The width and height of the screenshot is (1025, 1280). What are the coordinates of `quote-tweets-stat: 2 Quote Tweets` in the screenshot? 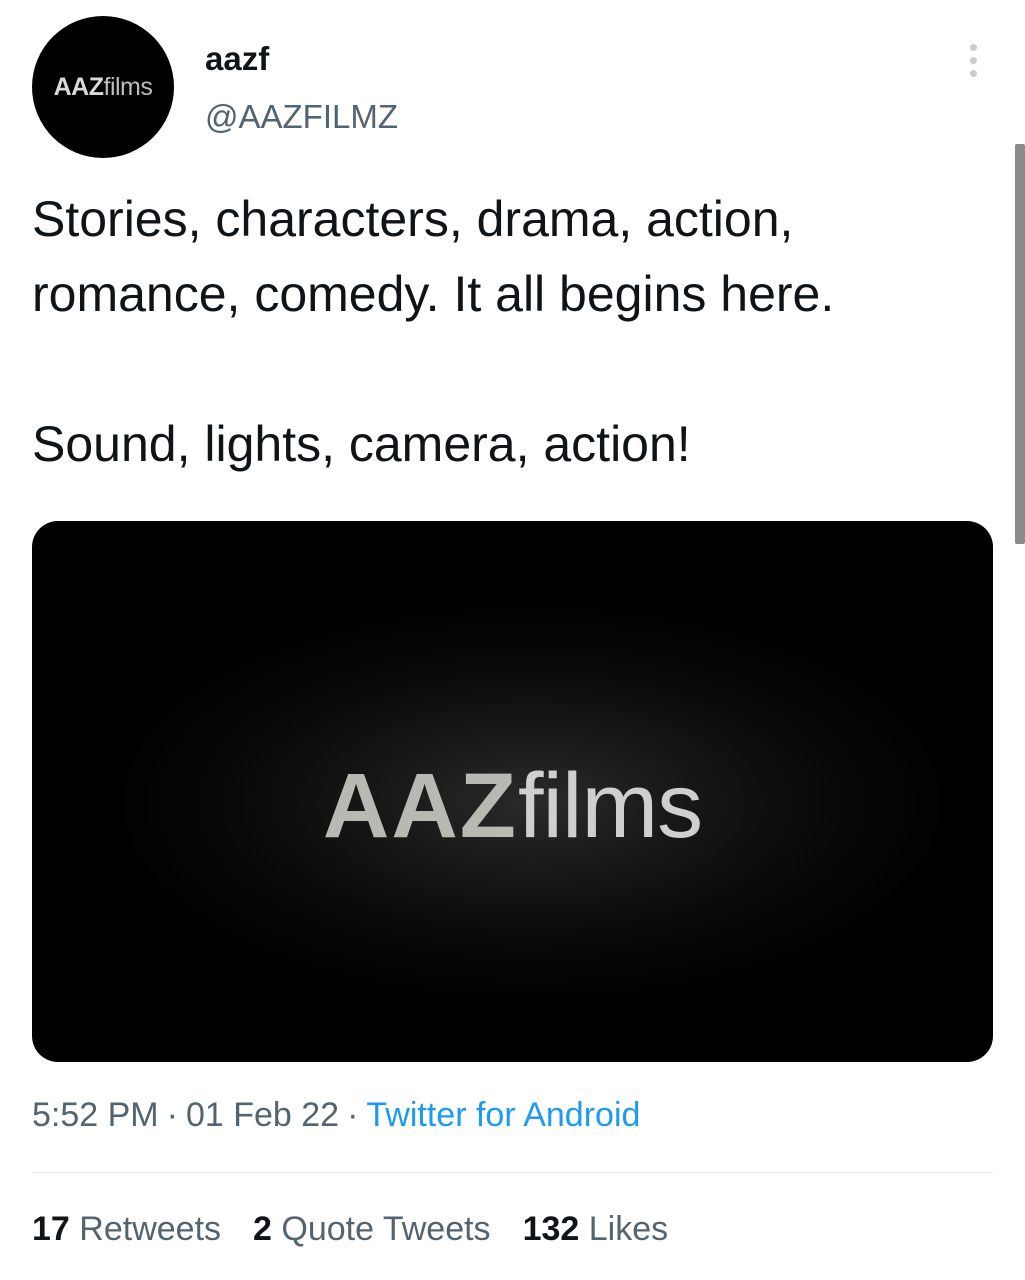 It's located at (372, 1229).